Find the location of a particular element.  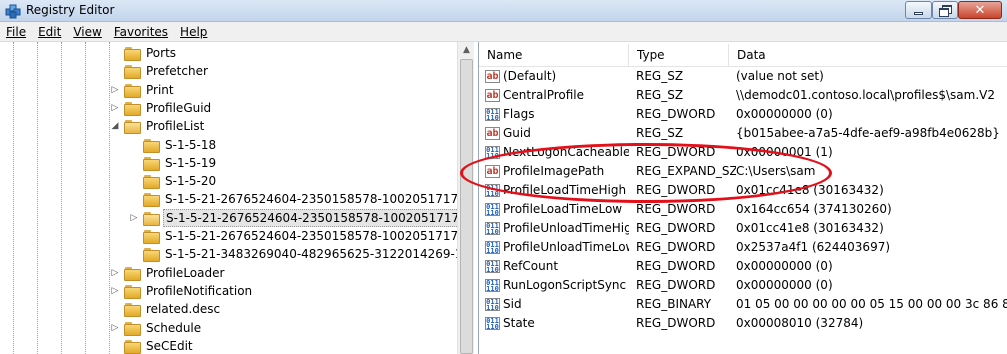

tree-item: related.desc is located at coordinates (173, 309).